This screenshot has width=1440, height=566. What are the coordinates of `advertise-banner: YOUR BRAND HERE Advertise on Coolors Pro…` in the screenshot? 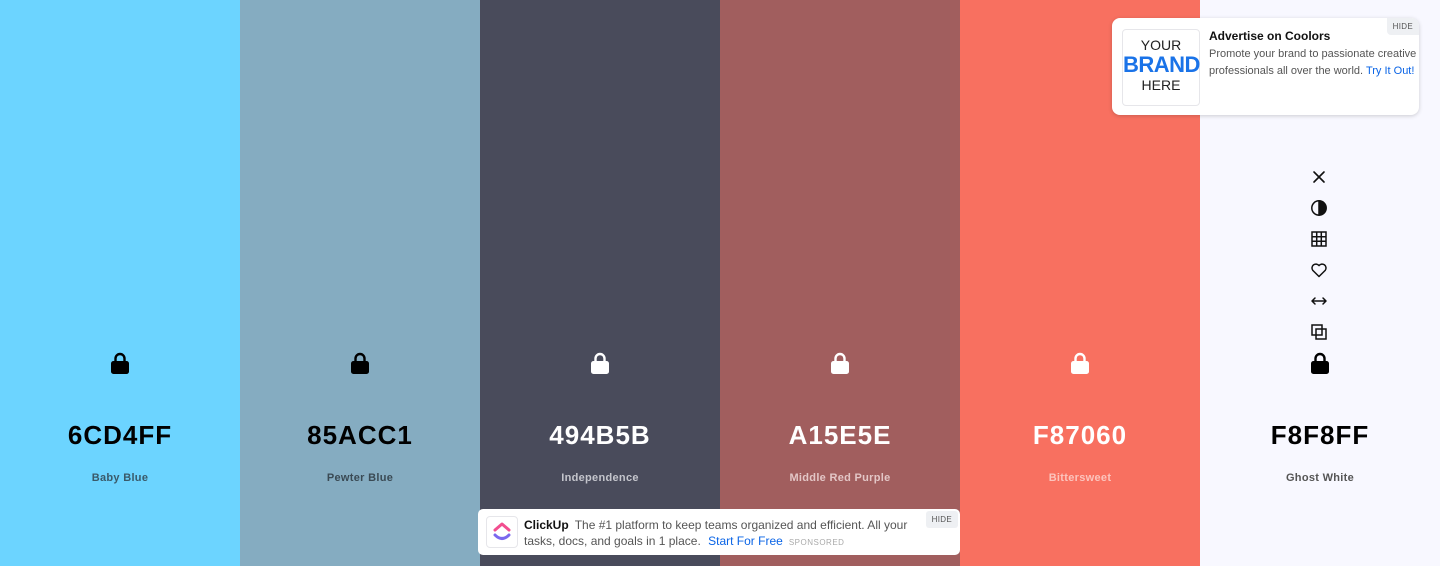 It's located at (1265, 66).